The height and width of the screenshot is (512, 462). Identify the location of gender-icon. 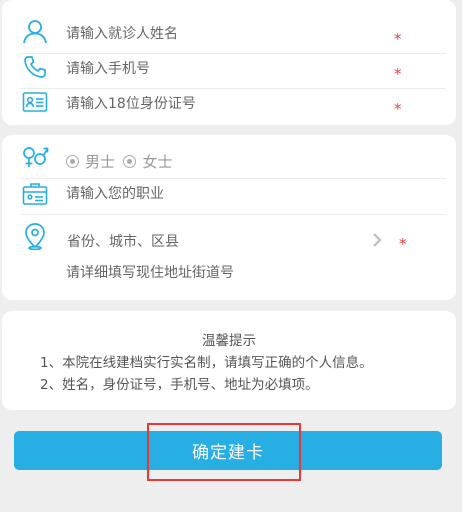
(35, 158).